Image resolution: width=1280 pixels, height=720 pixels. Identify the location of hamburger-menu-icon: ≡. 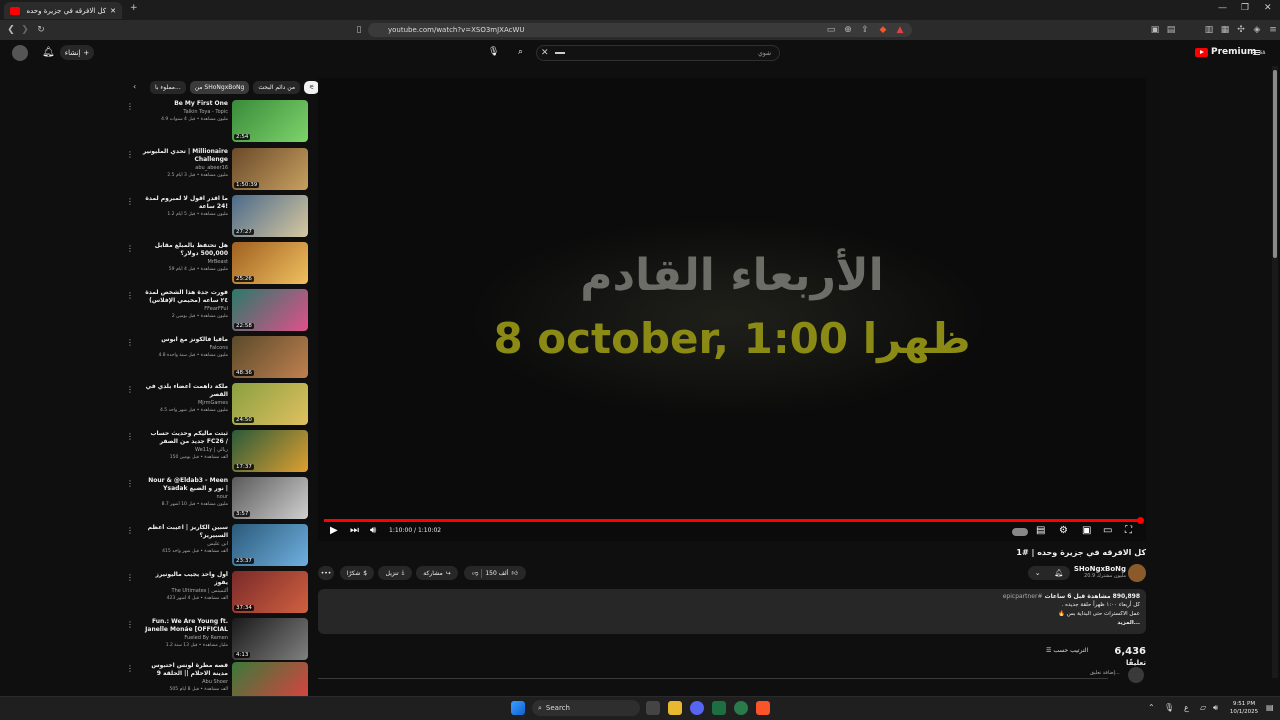
(1256, 52).